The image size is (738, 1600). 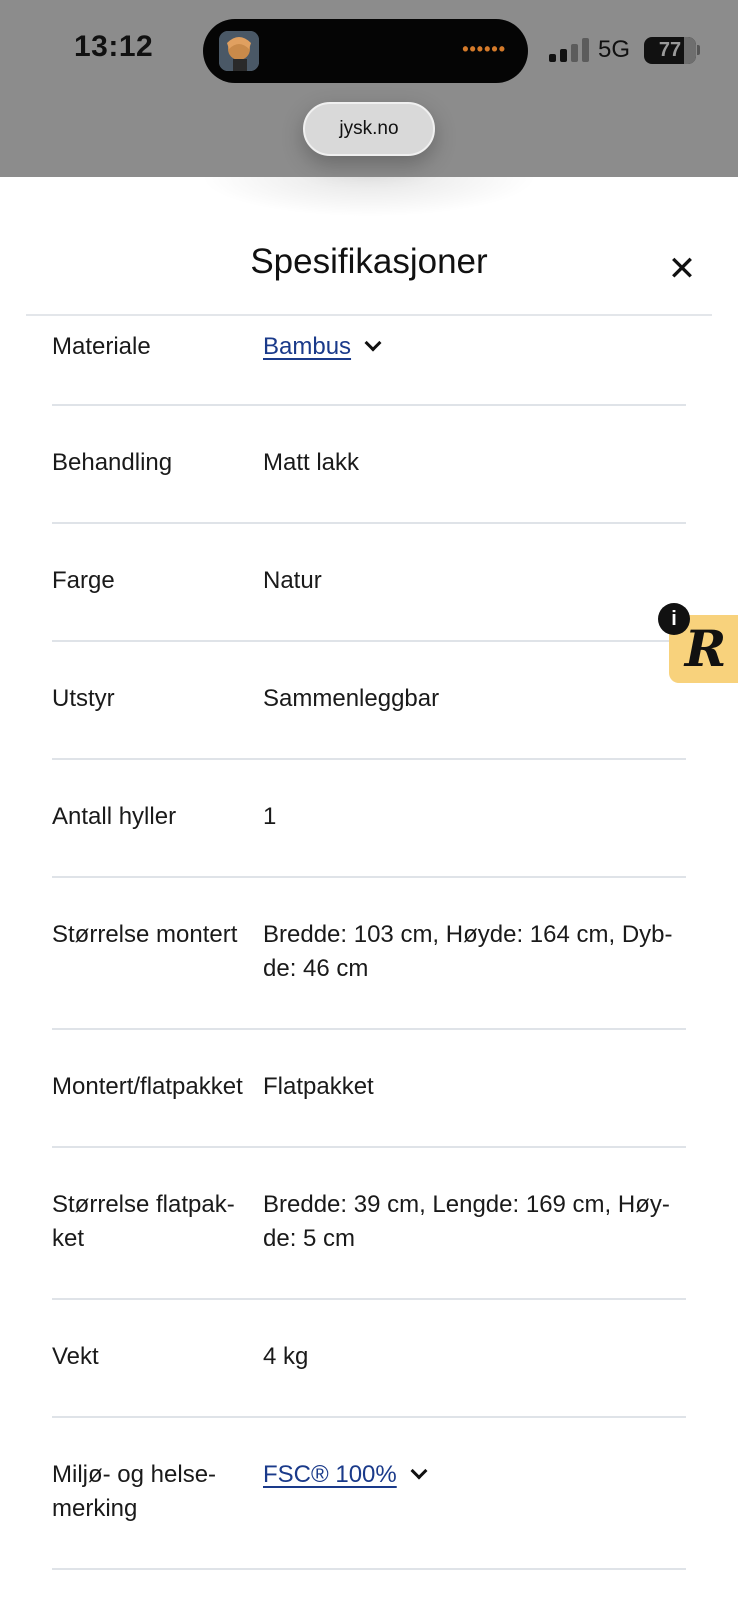 I want to click on spec-value: 4 kg, so click(x=286, y=1356).